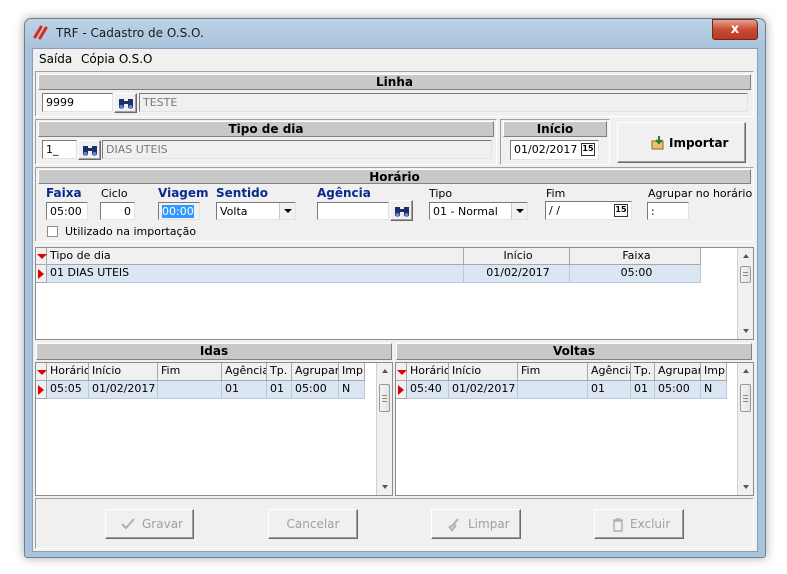 This screenshot has width=787, height=574. I want to click on linha-header: Linha, so click(394, 82).